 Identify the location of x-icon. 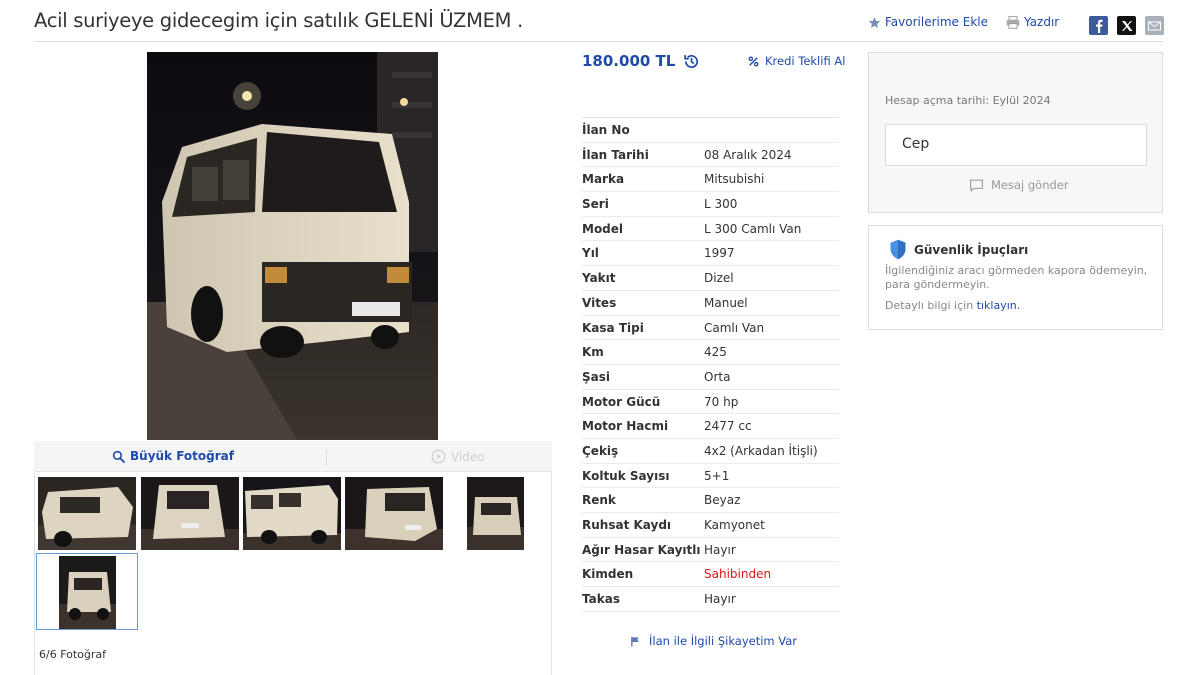
(1126, 25).